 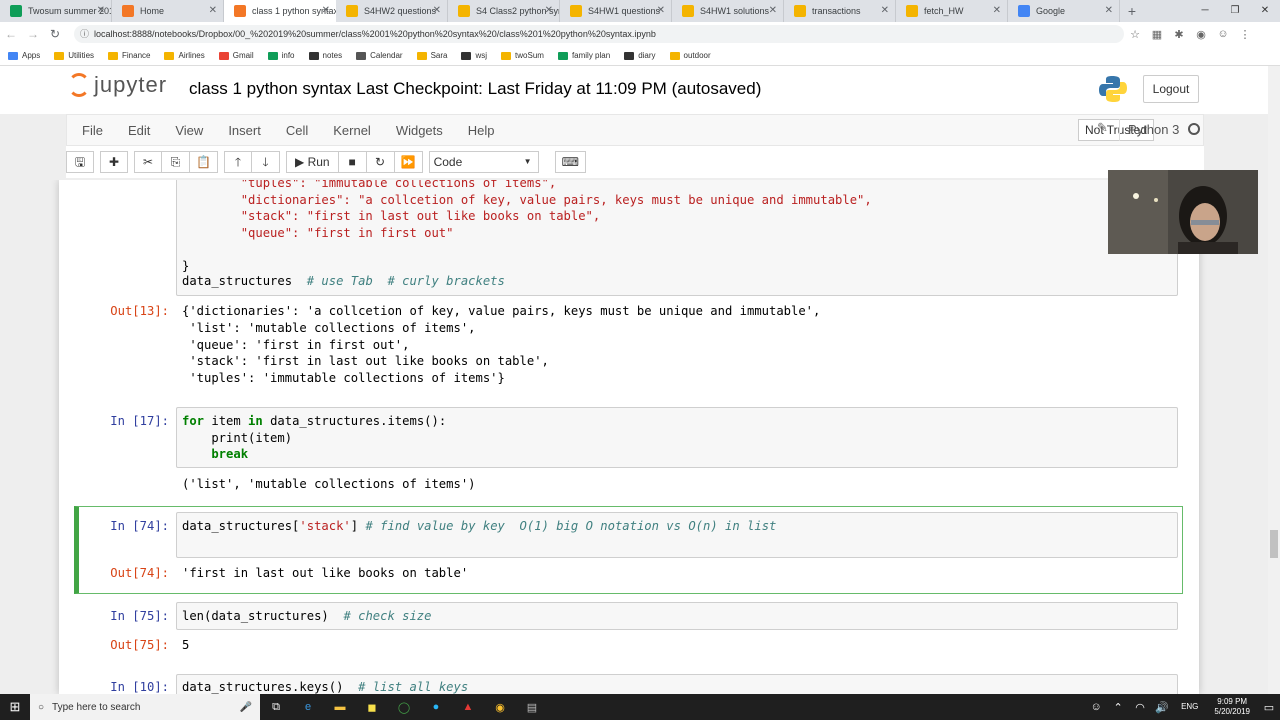 I want to click on show-hidden-icon: ⌃, so click(x=1118, y=707).